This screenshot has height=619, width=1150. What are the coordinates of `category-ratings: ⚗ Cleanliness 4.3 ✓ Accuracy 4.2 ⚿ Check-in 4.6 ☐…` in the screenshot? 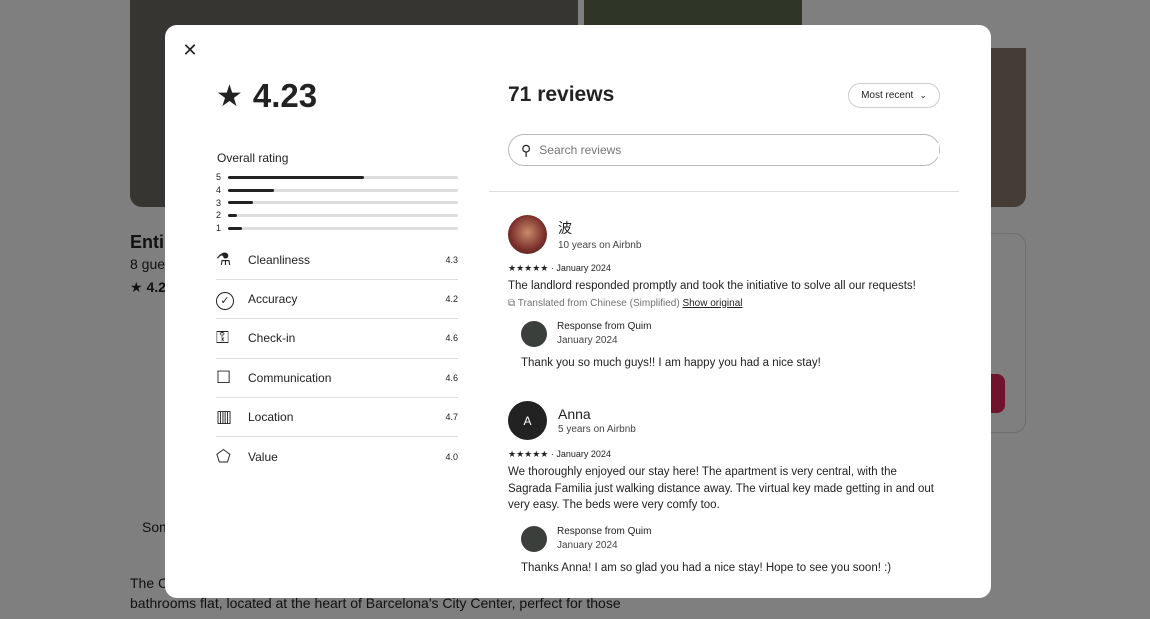 It's located at (337, 358).